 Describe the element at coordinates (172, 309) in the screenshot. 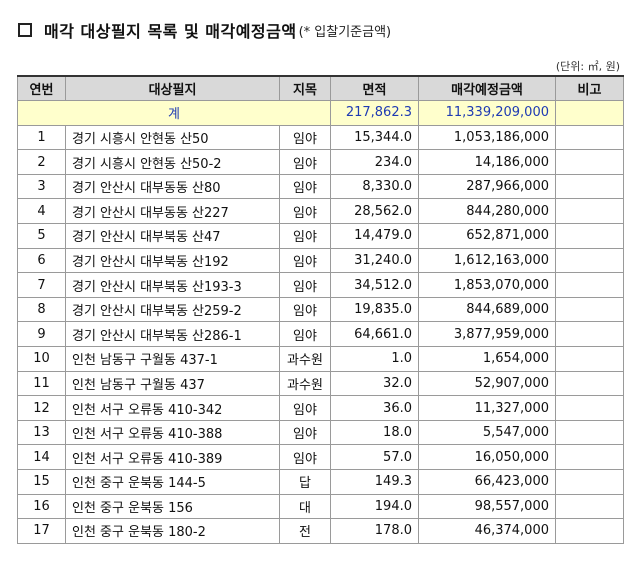

I see `cell-parcel: 경기 안산시 대부북동 산259-2` at that location.